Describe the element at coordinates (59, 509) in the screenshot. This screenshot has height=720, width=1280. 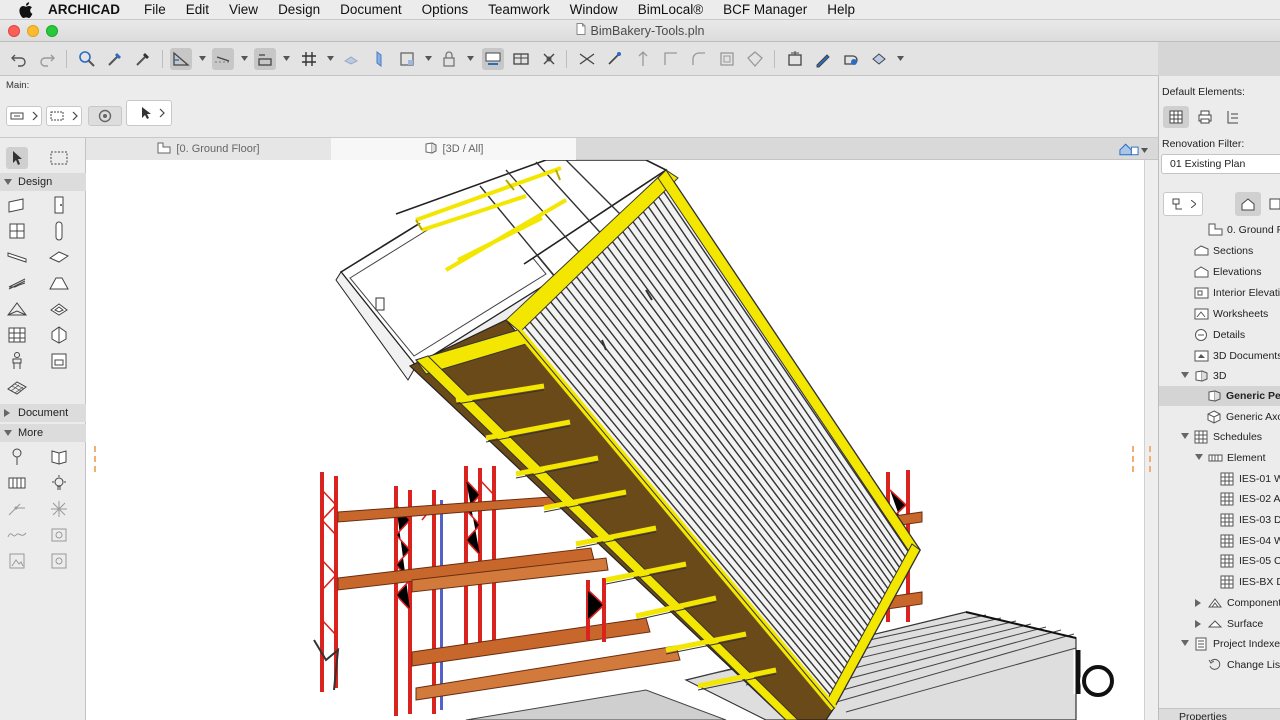
I see `sun-light-icon` at that location.